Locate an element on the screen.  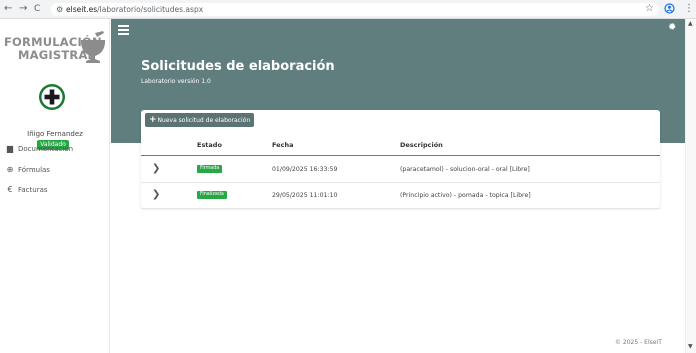
url-text: elseit.es/laboratorio/solicitudes.aspx is located at coordinates (134, 9).